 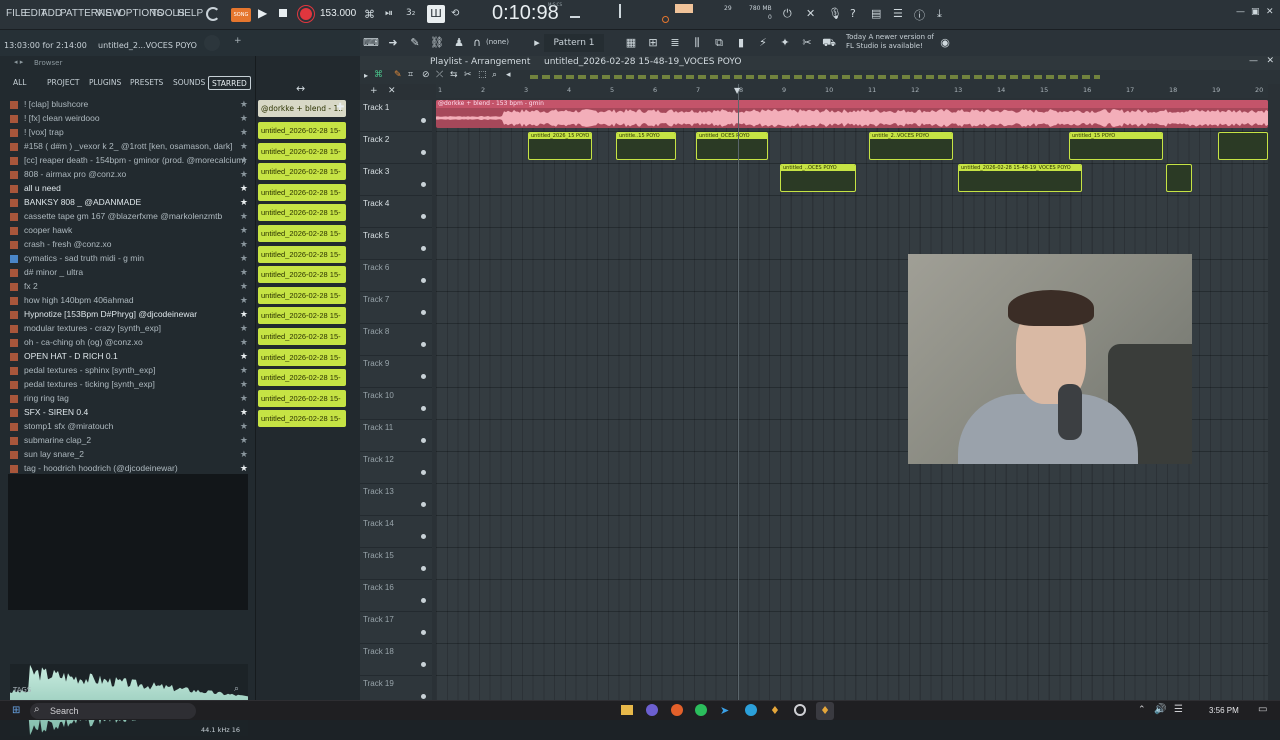 I want to click on ruler-bar-number: 4, so click(x=569, y=90).